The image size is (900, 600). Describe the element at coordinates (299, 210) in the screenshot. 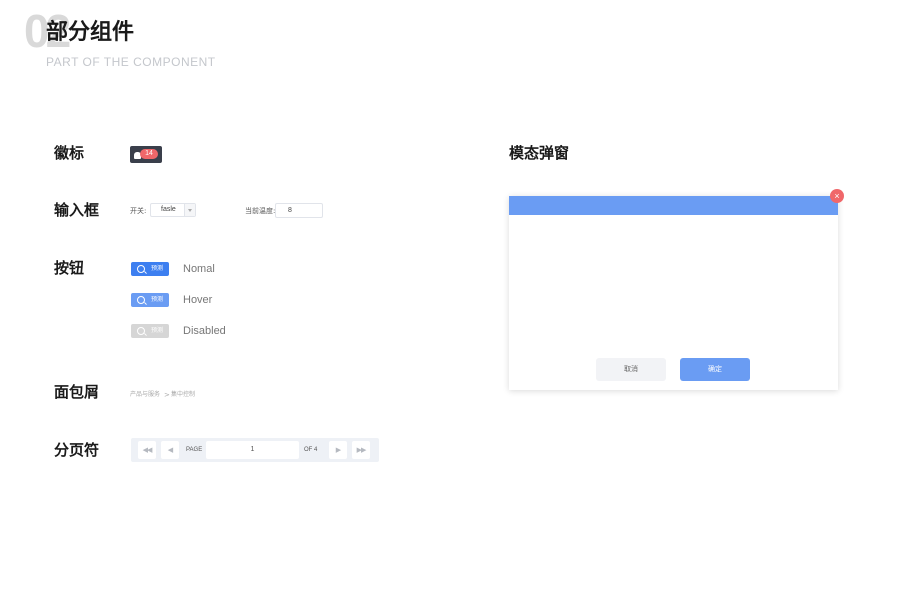

I see `temperature-input: 8` at that location.